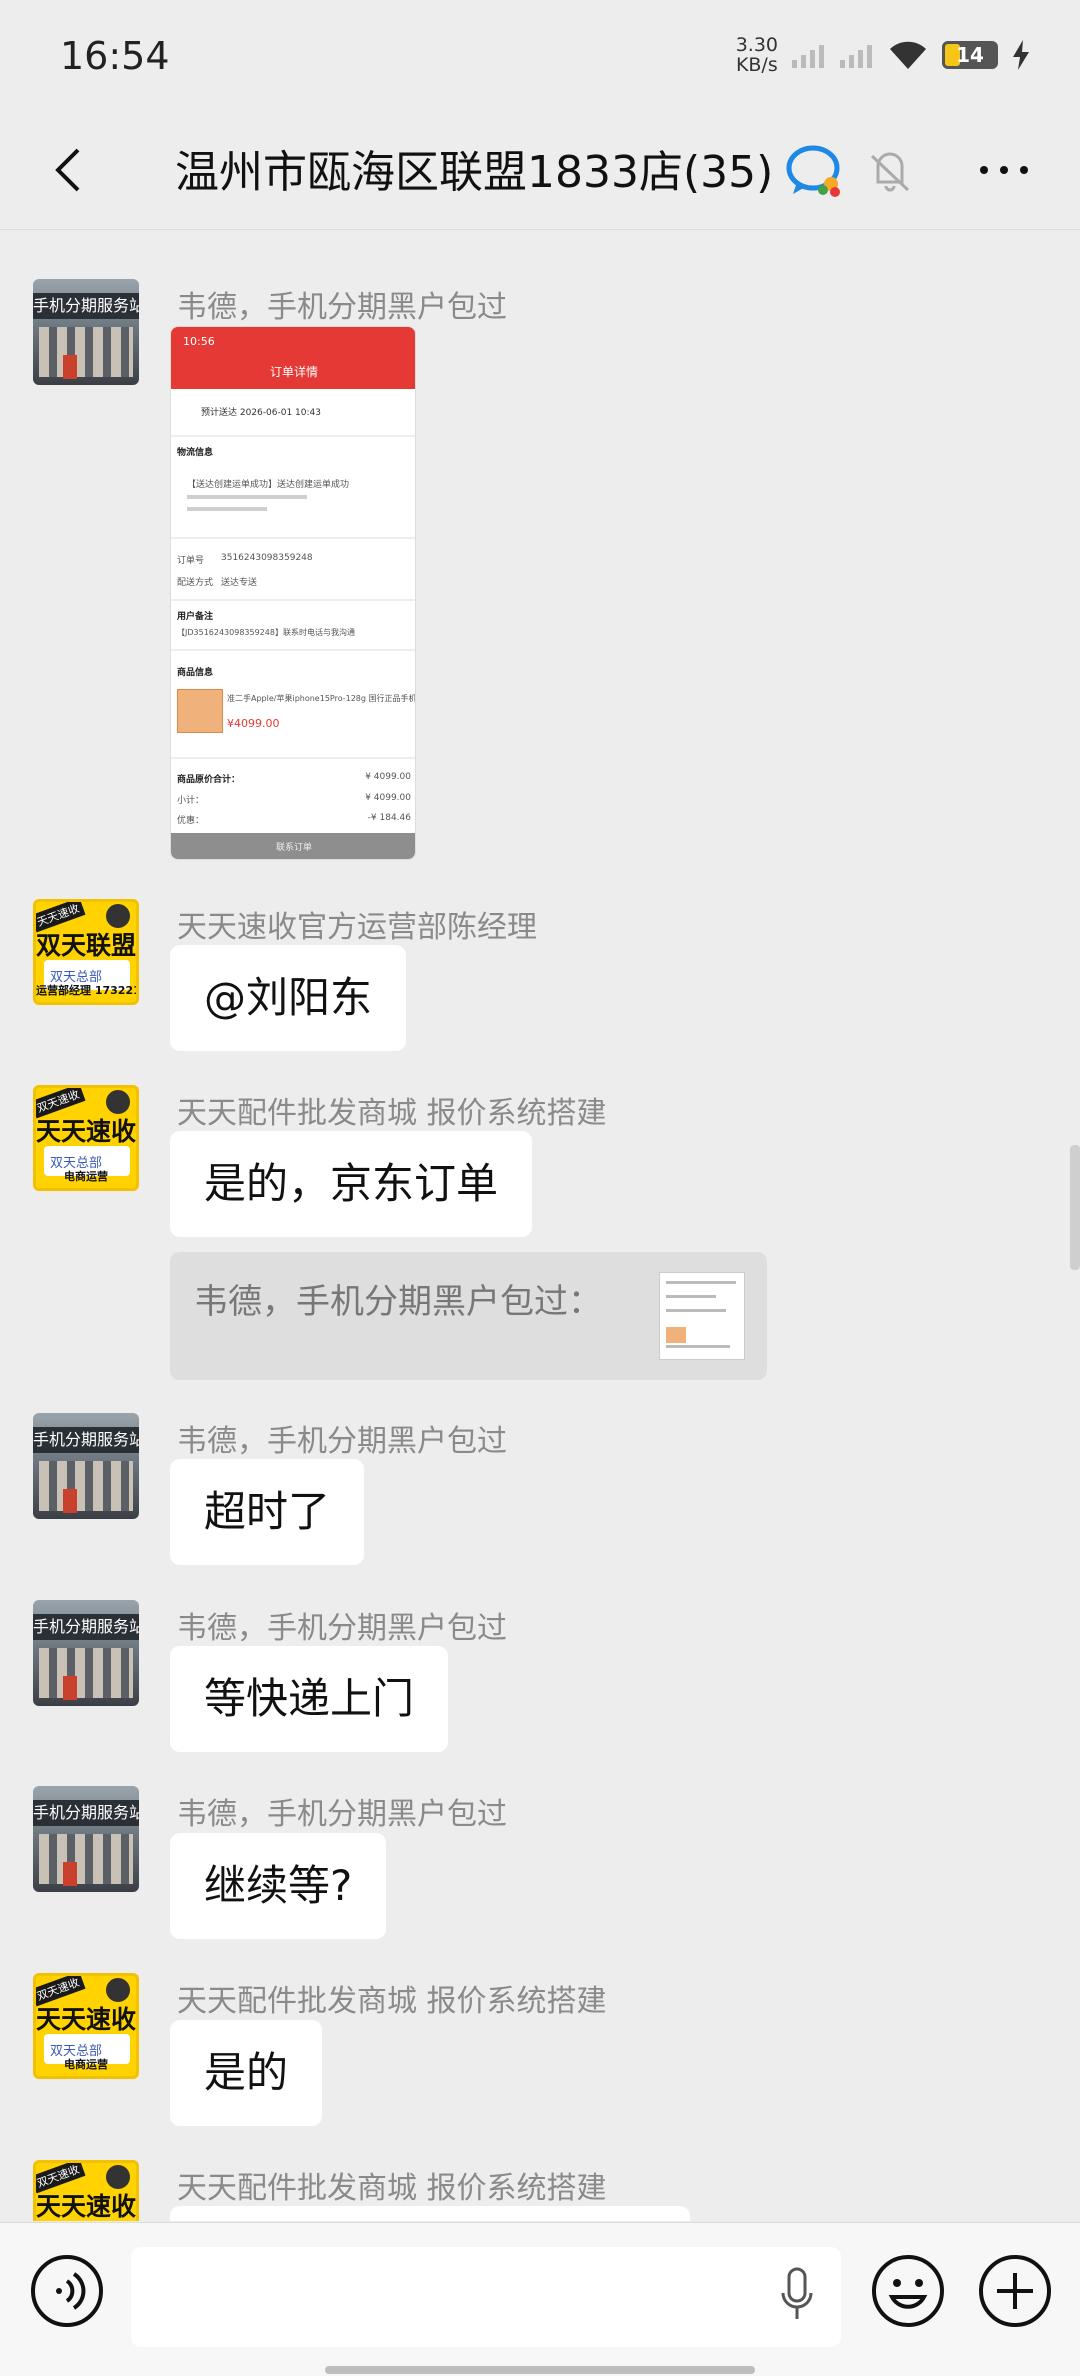  Describe the element at coordinates (540, 2370) in the screenshot. I see `home-indicator` at that location.